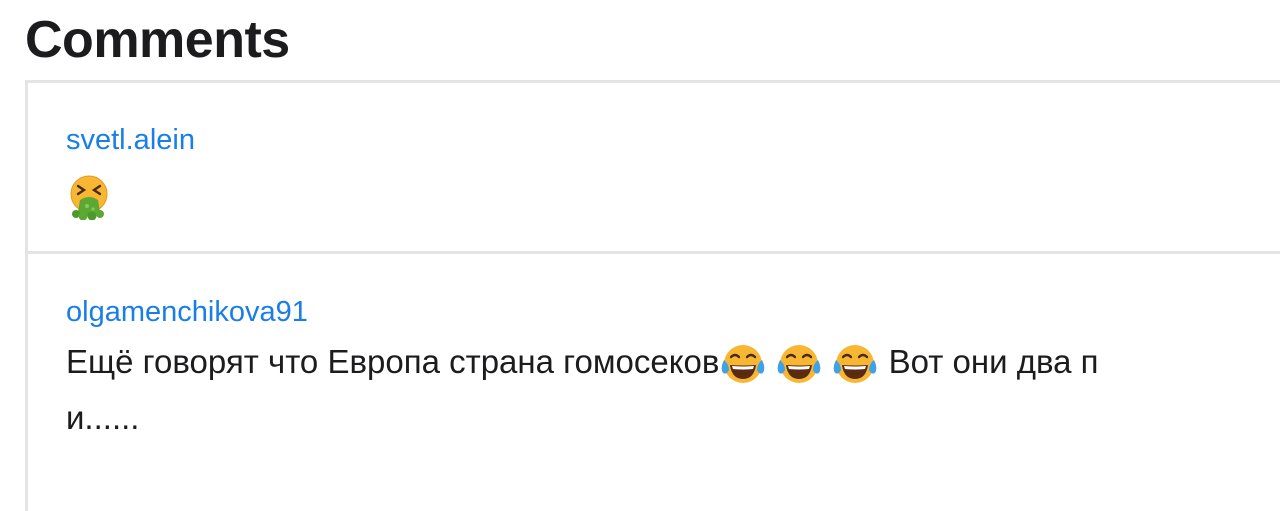 This screenshot has height=511, width=1280. Describe the element at coordinates (666, 195) in the screenshot. I see `comment-body` at that location.